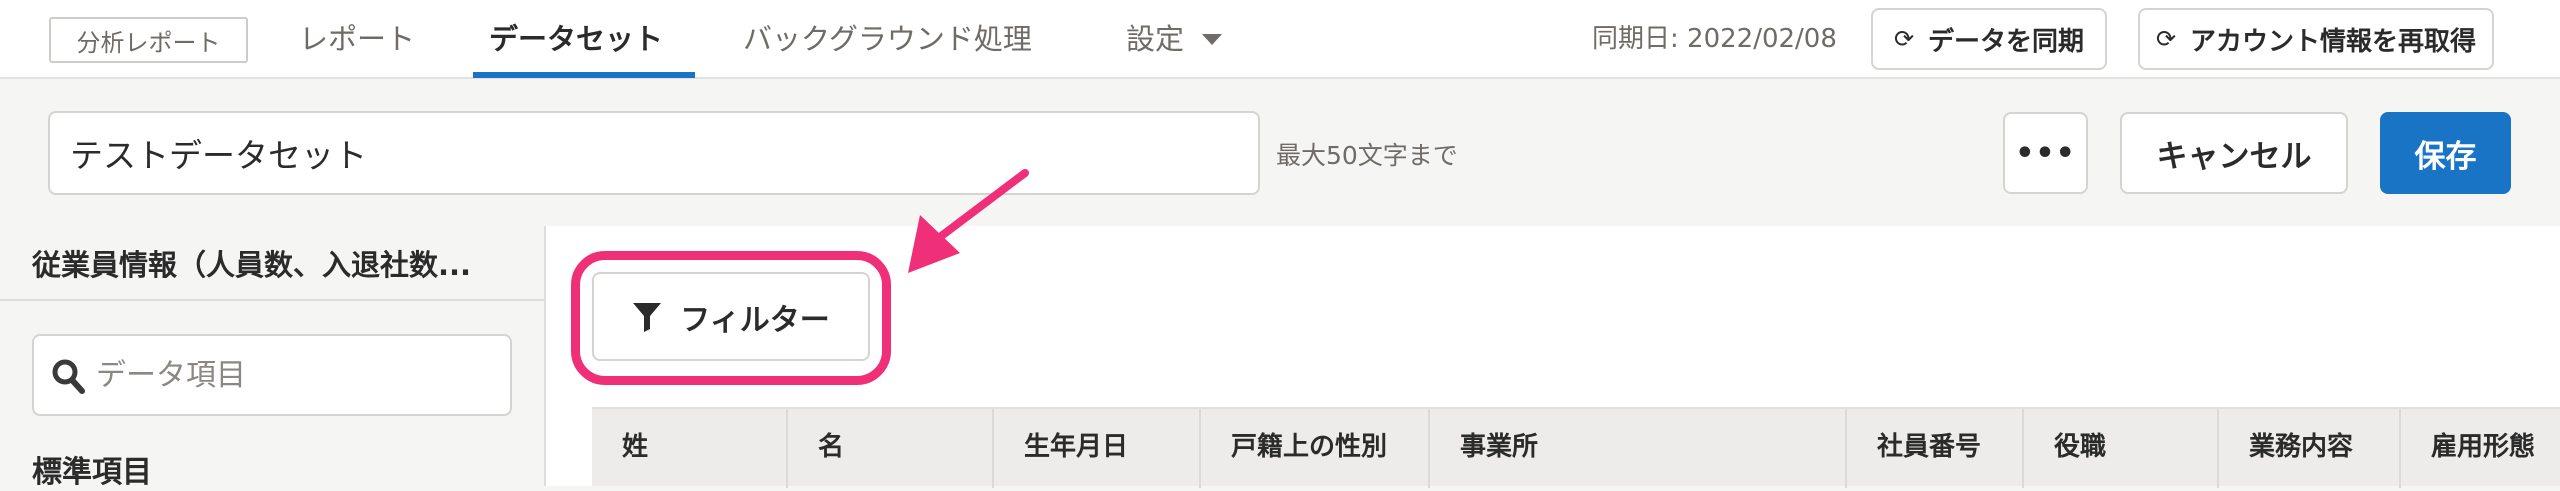  Describe the element at coordinates (68, 376) in the screenshot. I see `search-icon` at that location.